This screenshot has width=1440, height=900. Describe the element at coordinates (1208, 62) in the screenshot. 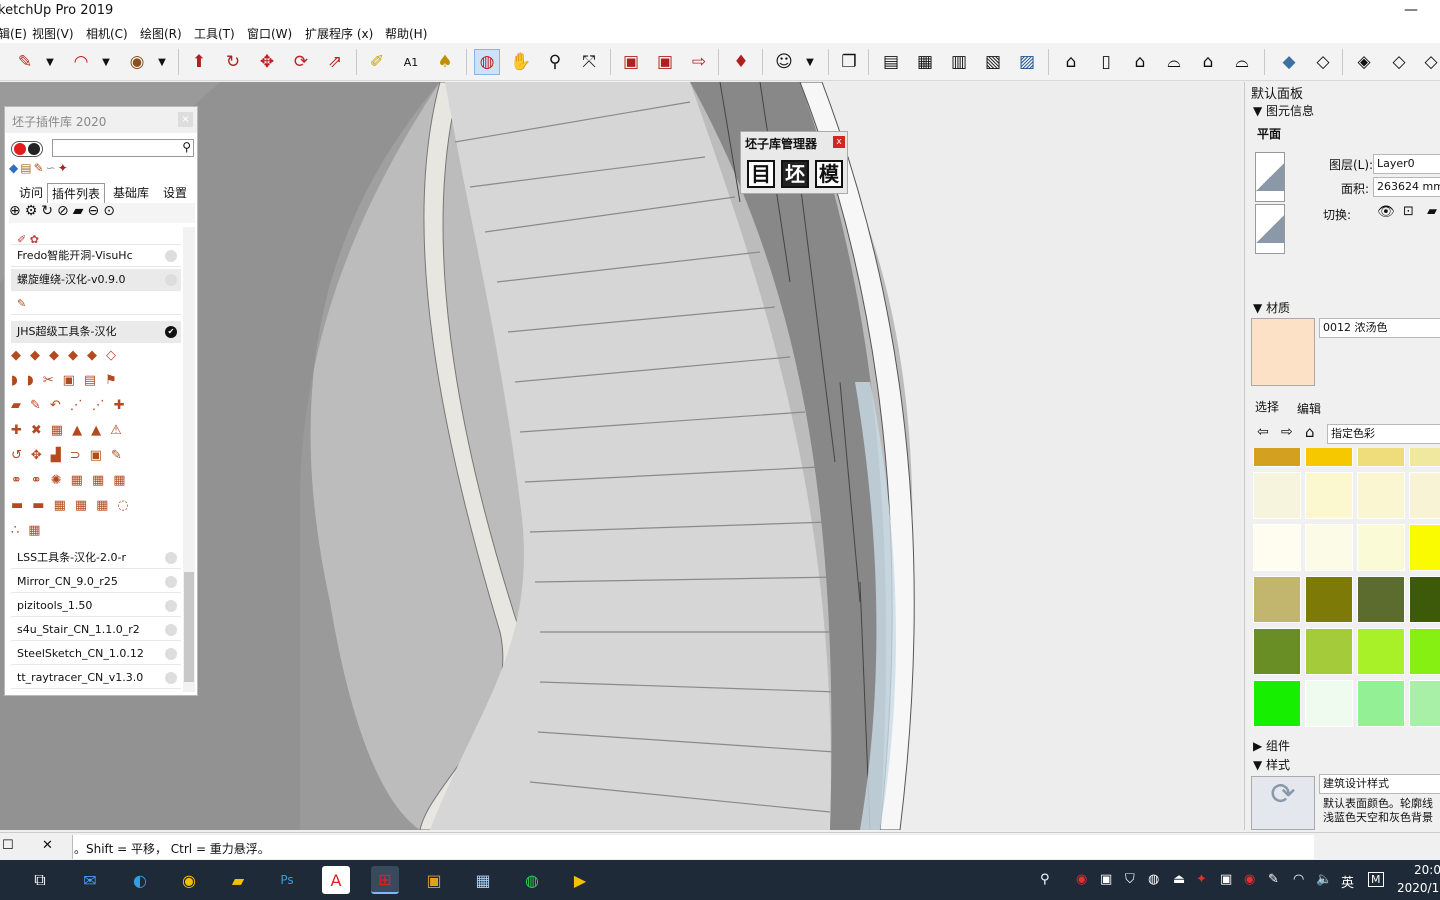

I see `house-outline-icon: ⌂` at that location.